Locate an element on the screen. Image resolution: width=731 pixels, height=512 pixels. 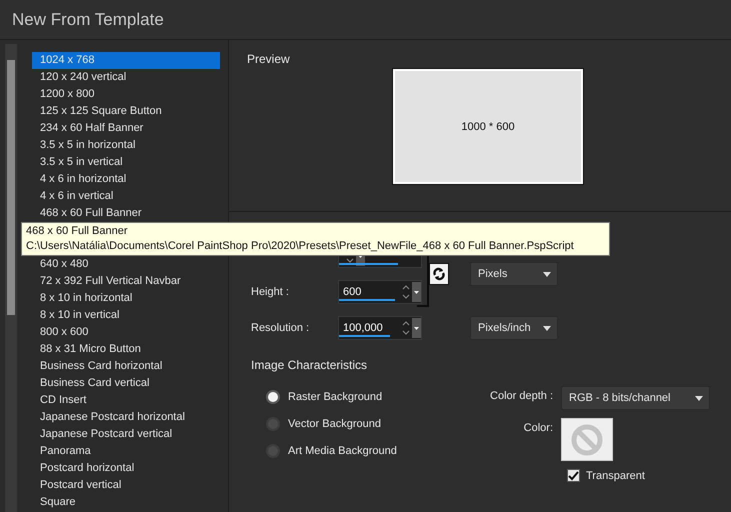
template-item: 4 x 6 in vertical is located at coordinates (126, 196).